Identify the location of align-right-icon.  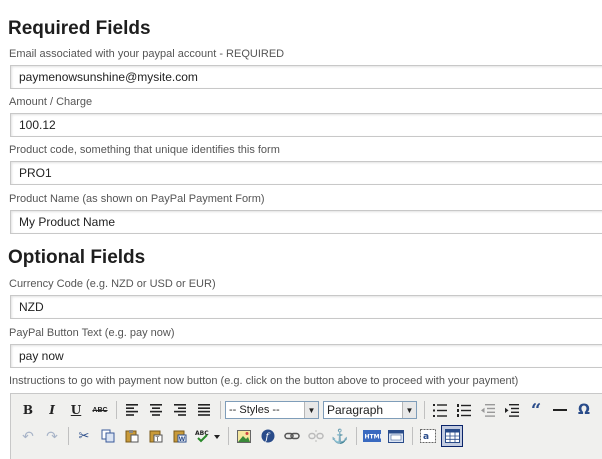
(180, 410).